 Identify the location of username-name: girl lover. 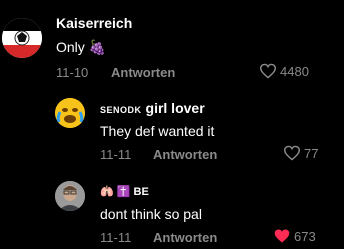
(175, 108).